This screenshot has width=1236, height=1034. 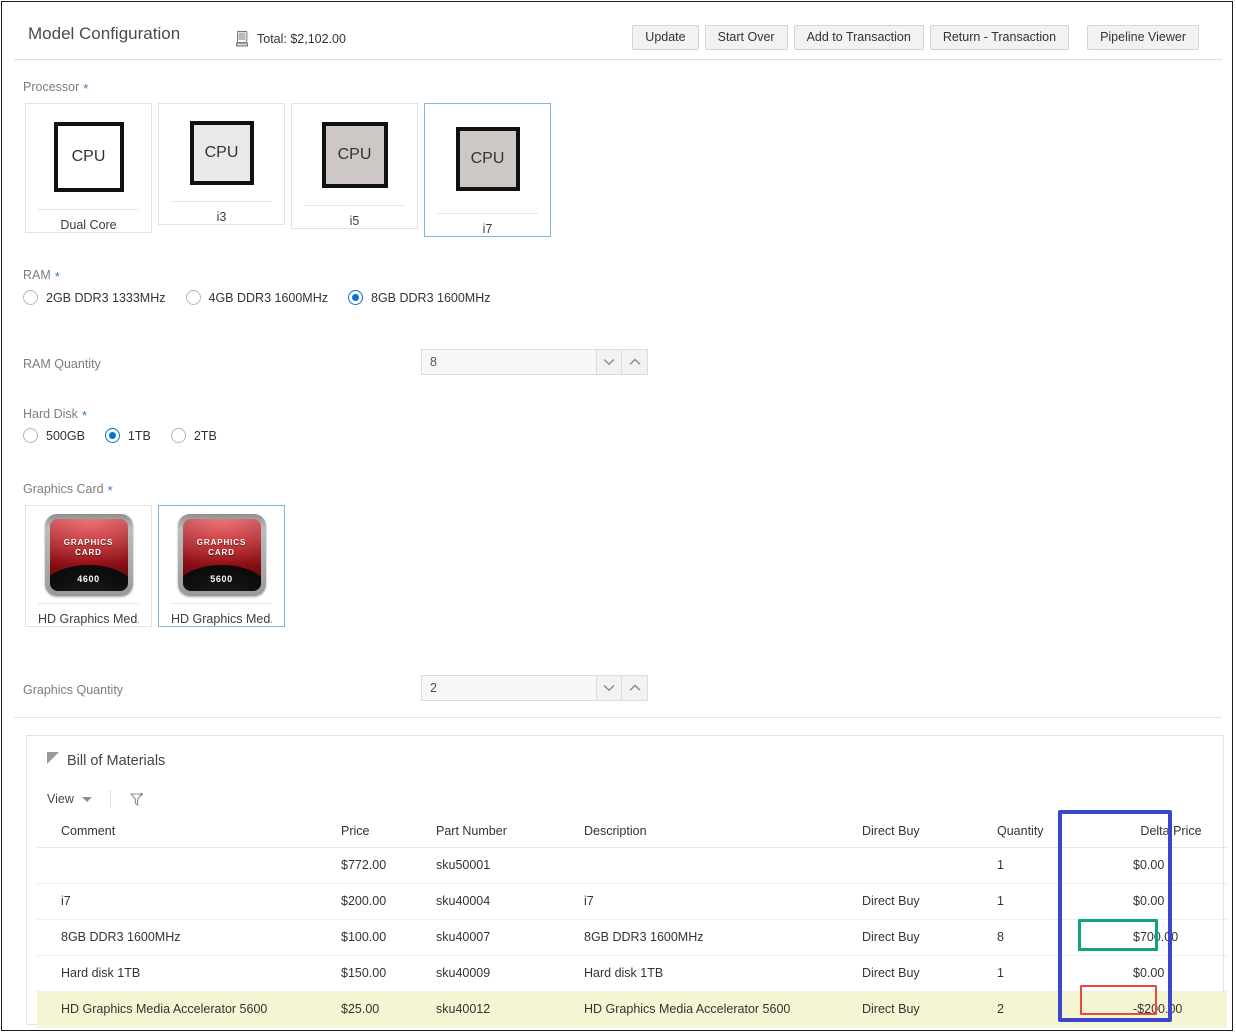 I want to click on start-over-button: Start Over, so click(x=746, y=37).